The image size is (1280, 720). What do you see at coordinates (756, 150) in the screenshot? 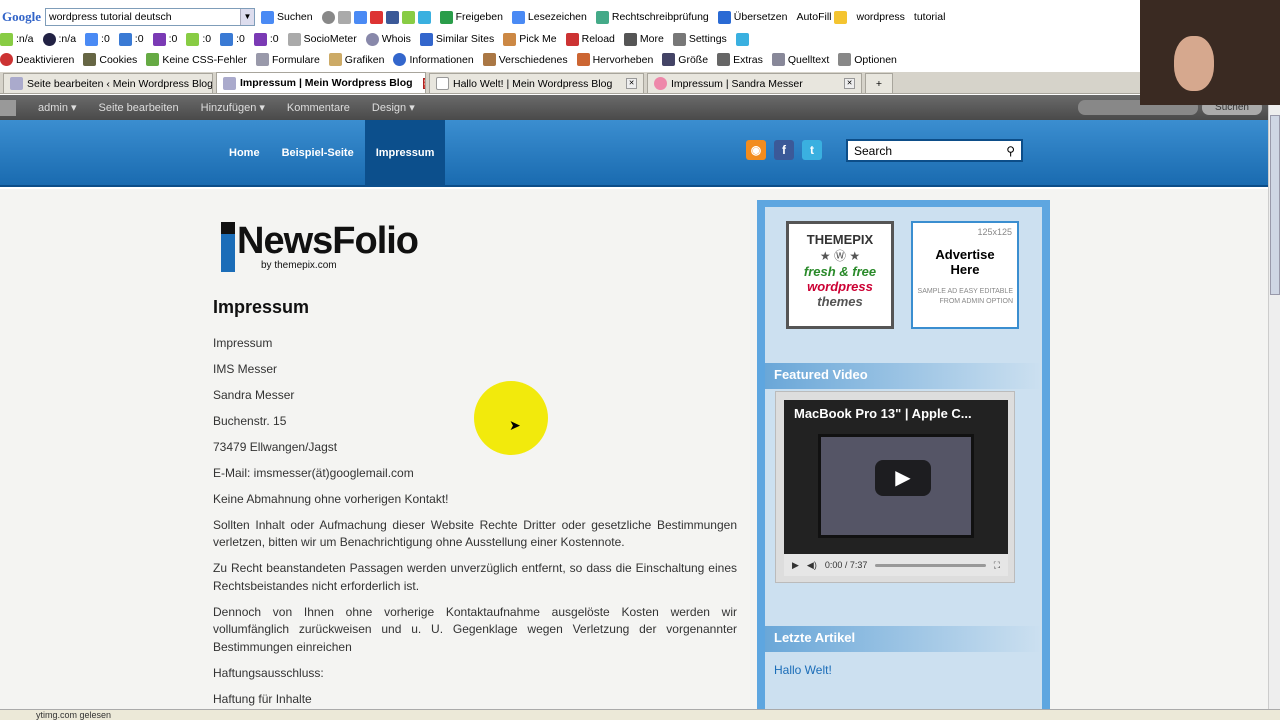
I see `rss-icon: ◉` at bounding box center [756, 150].